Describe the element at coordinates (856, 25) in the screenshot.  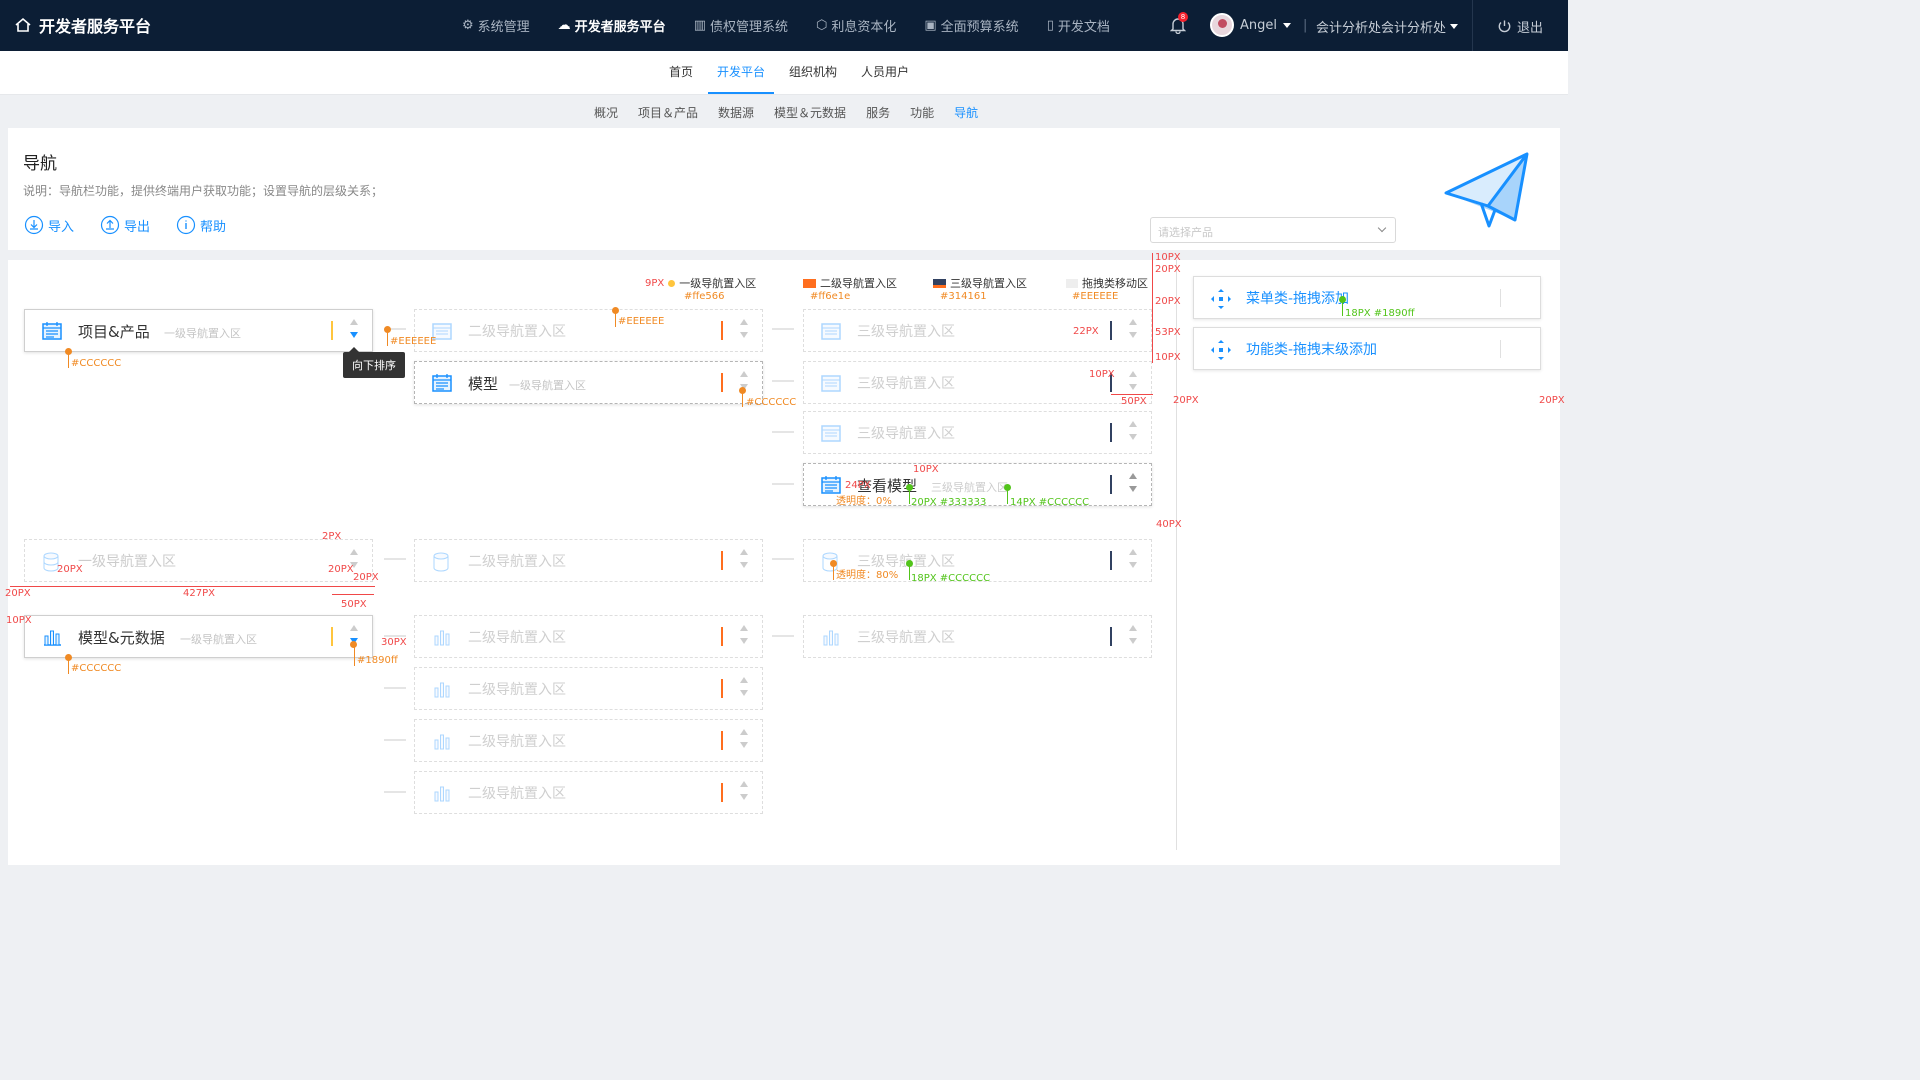
I see `nav-interest-capitalization: ⬡ 利息资本化` at that location.